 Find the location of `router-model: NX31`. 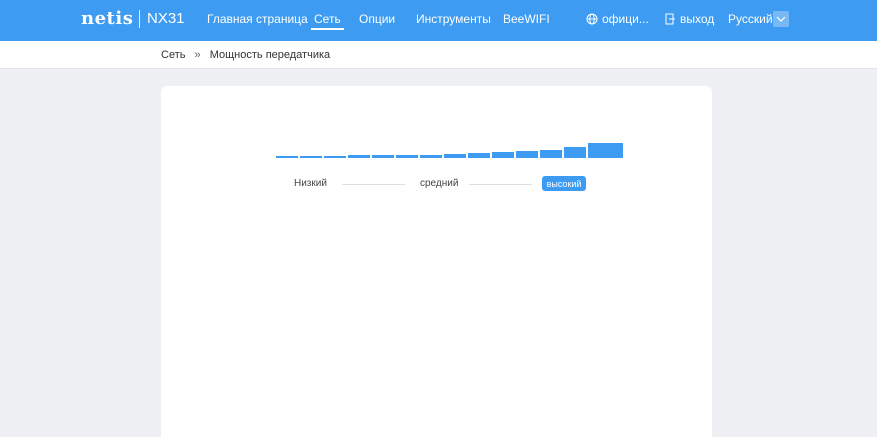

router-model: NX31 is located at coordinates (166, 18).